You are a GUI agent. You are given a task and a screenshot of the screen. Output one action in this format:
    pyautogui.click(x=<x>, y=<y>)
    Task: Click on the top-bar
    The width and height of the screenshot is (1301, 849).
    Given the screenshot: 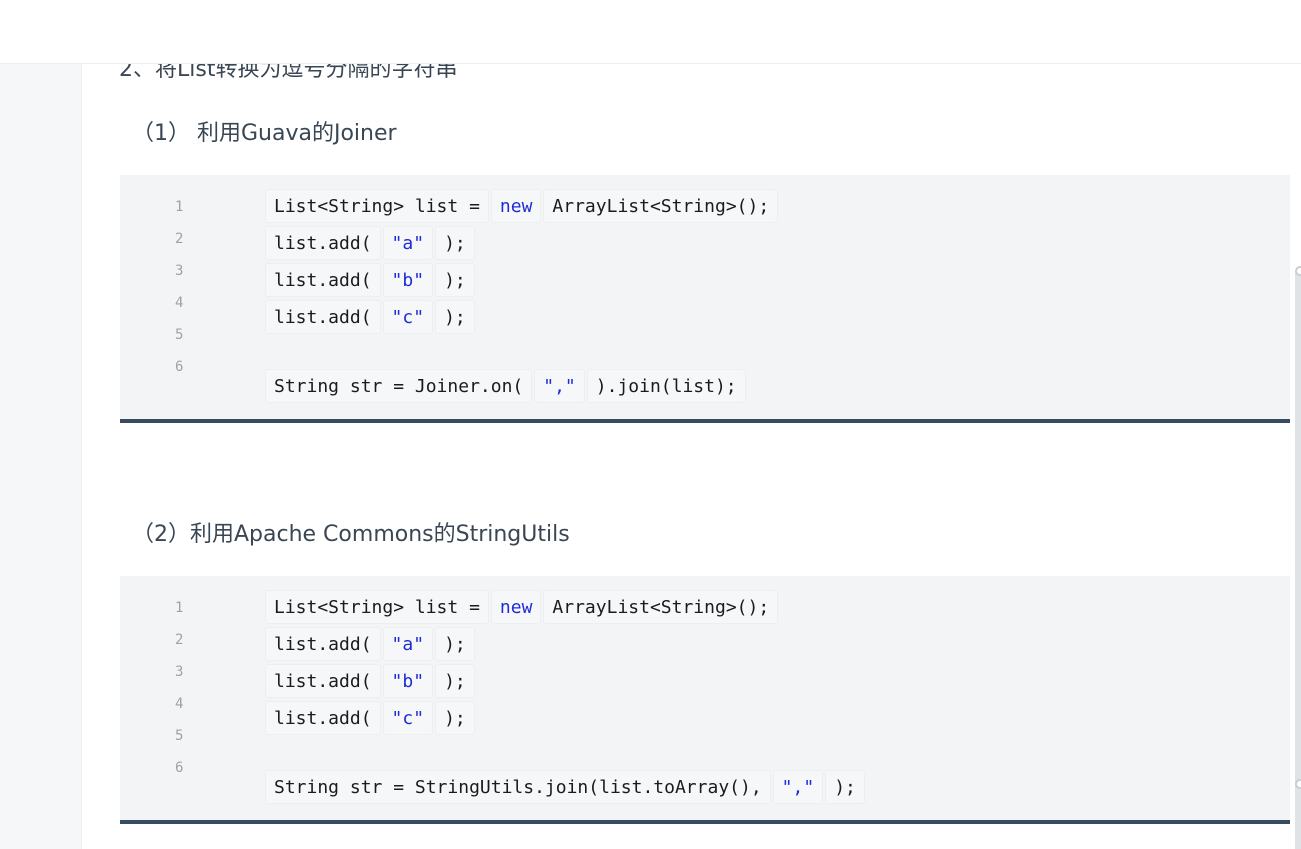 What is the action you would take?
    pyautogui.click(x=650, y=32)
    